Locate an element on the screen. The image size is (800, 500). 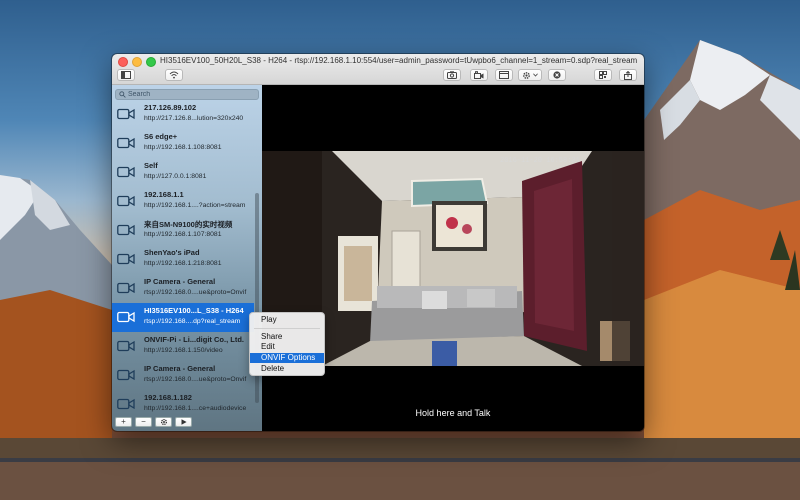
wifi-icon is located at coordinates (174, 75).